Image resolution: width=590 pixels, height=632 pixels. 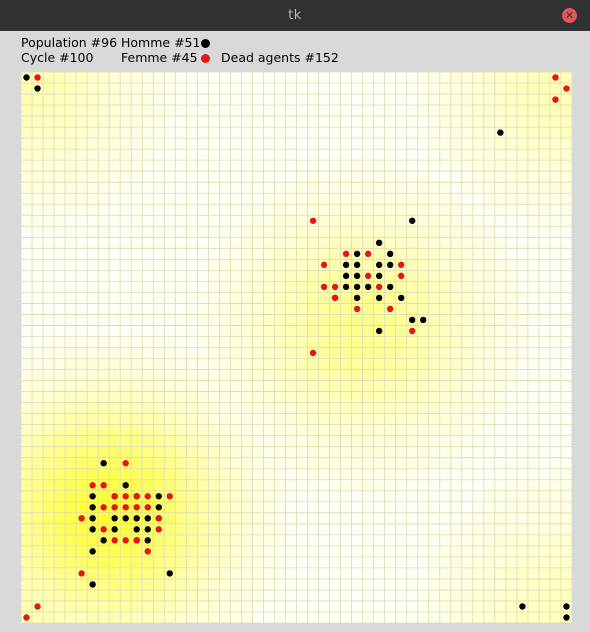 I want to click on close-icon: ✕, so click(x=569, y=15).